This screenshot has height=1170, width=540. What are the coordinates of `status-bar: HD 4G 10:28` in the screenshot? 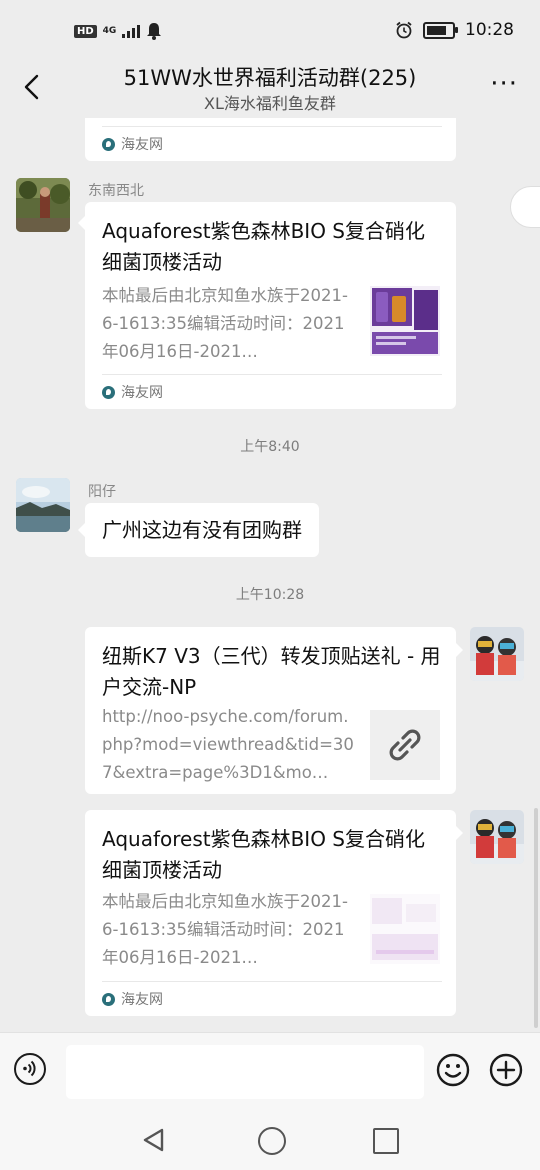 It's located at (270, 30).